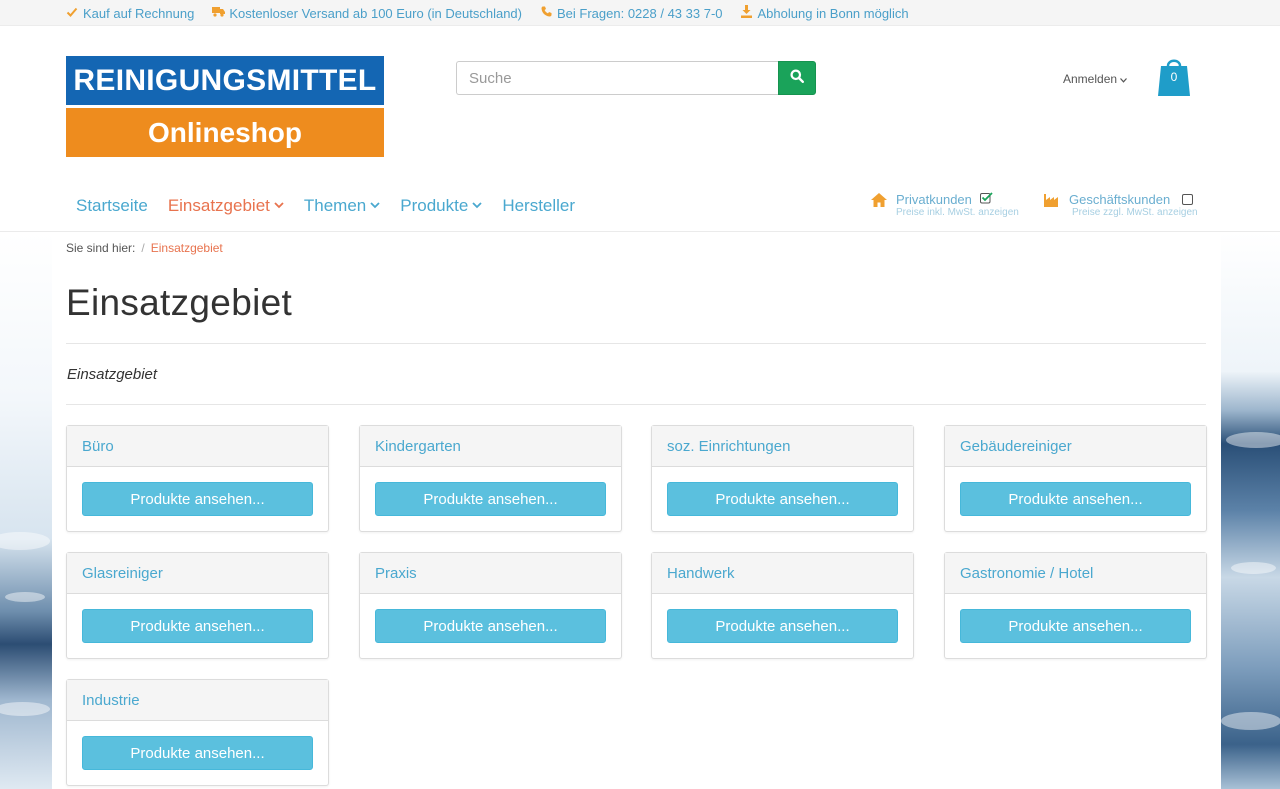  I want to click on login-dropdown: Anmelden, so click(1095, 79).